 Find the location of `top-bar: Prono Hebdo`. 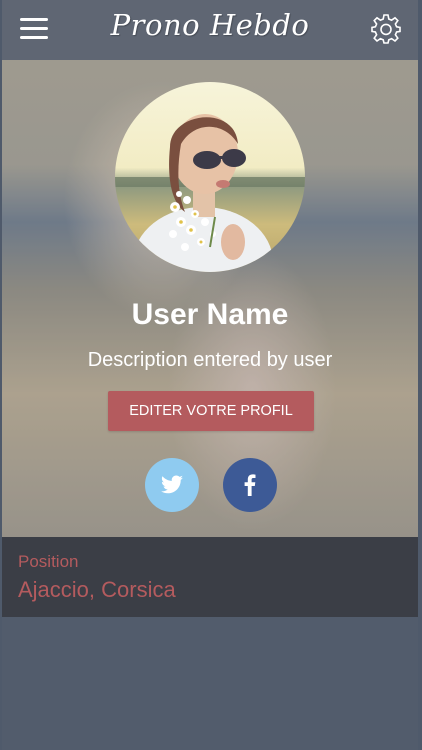

top-bar: Prono Hebdo is located at coordinates (210, 30).